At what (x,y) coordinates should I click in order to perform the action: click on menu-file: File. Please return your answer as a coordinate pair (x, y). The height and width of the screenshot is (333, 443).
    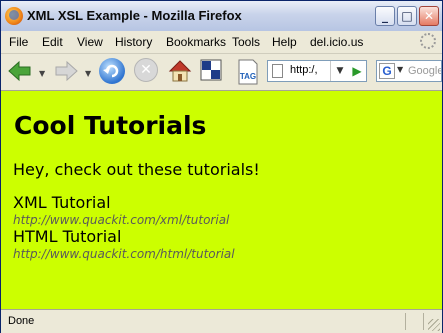
    Looking at the image, I should click on (18, 42).